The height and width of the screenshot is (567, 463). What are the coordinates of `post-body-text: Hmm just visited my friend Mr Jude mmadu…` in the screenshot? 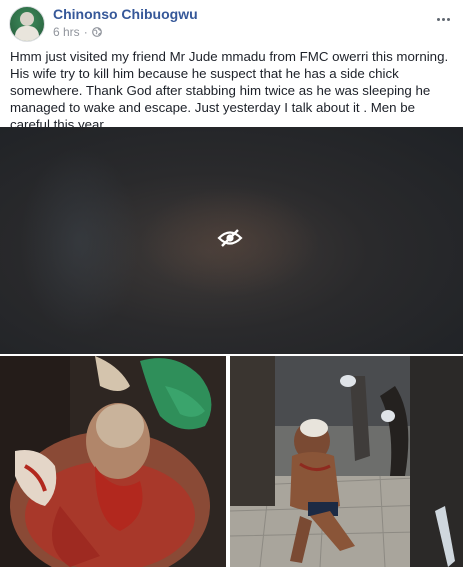 It's located at (229, 90).